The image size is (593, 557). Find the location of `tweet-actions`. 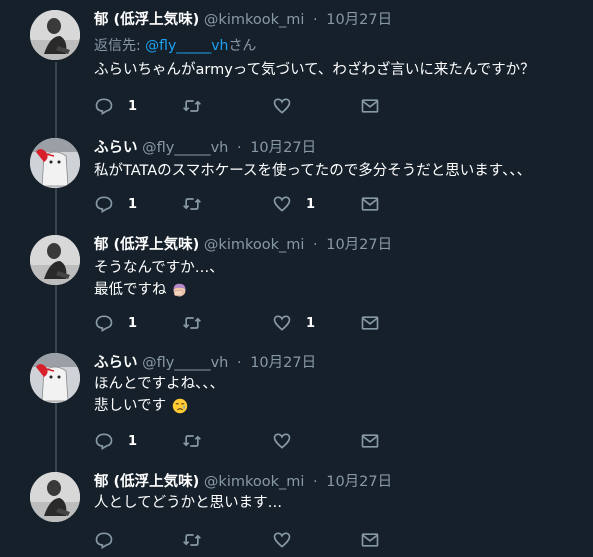

tweet-actions is located at coordinates (239, 541).